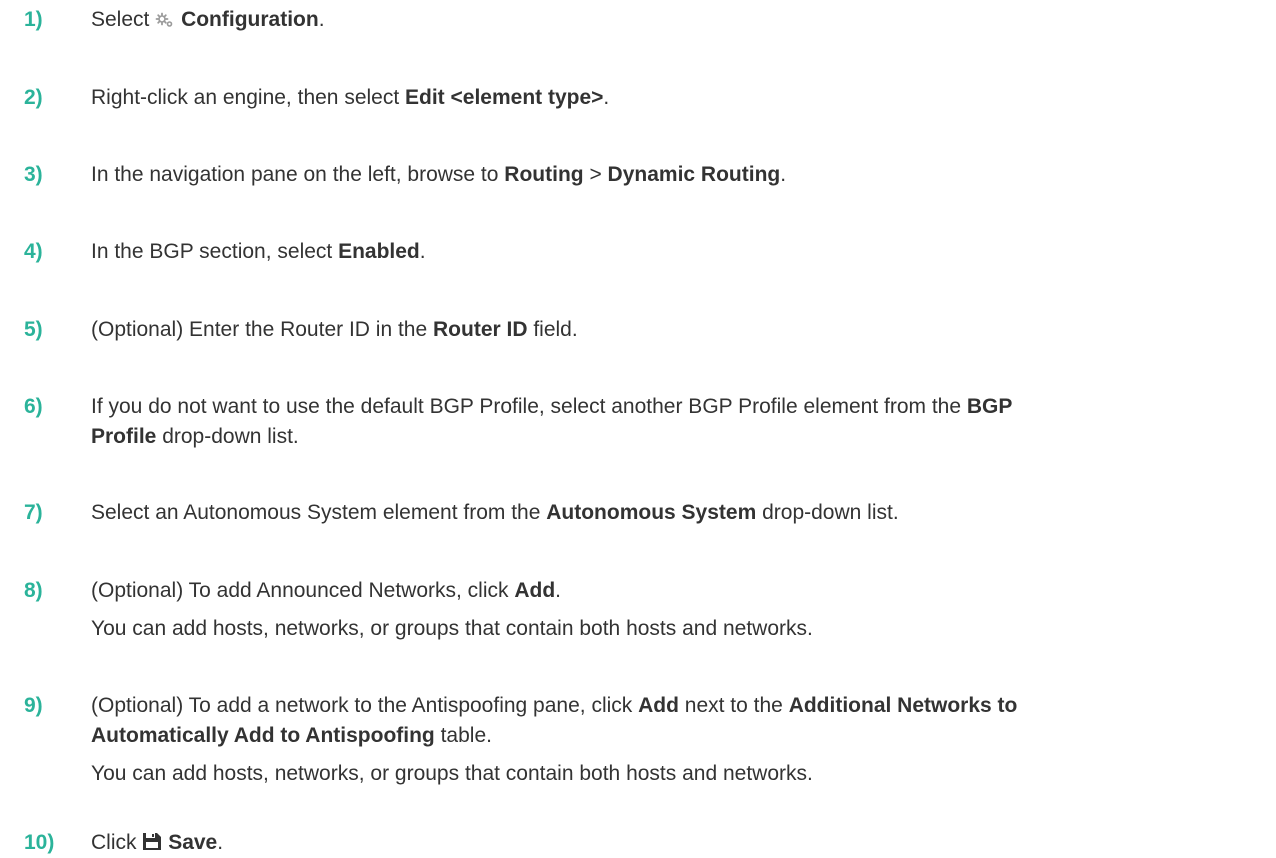  Describe the element at coordinates (165, 20) in the screenshot. I see `gears-icon` at that location.